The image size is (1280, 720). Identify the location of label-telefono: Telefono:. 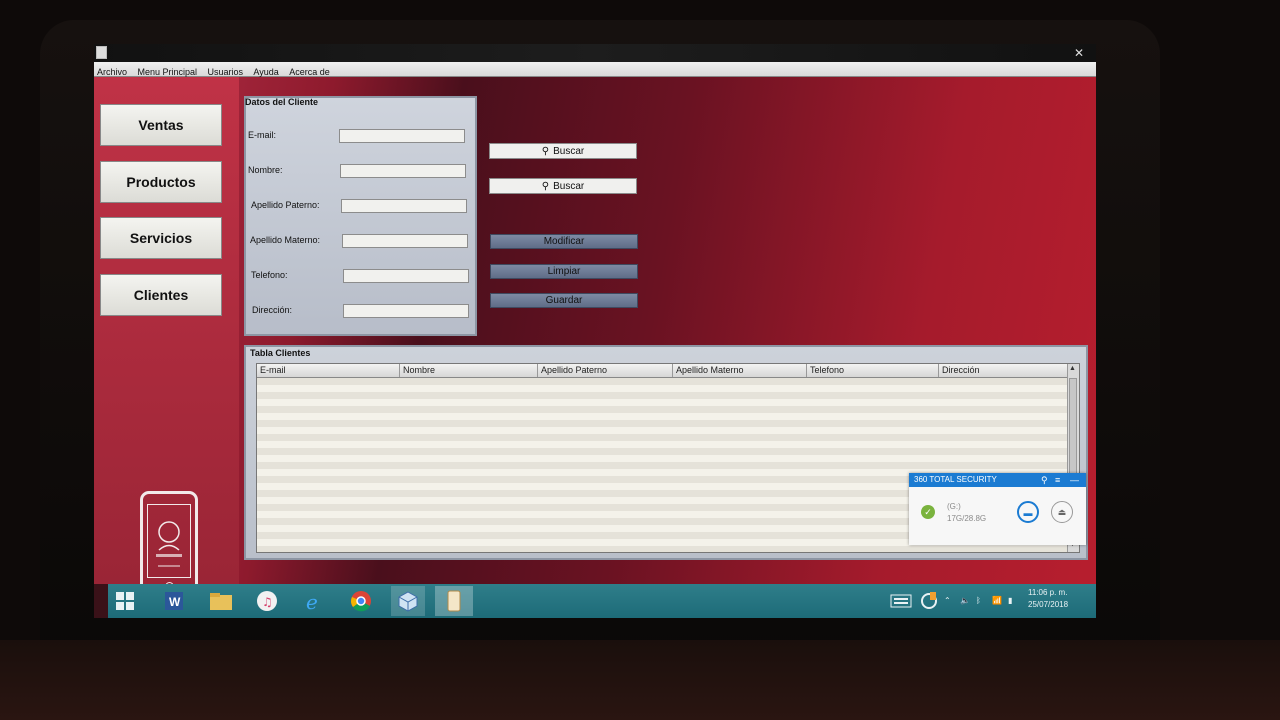
(269, 275).